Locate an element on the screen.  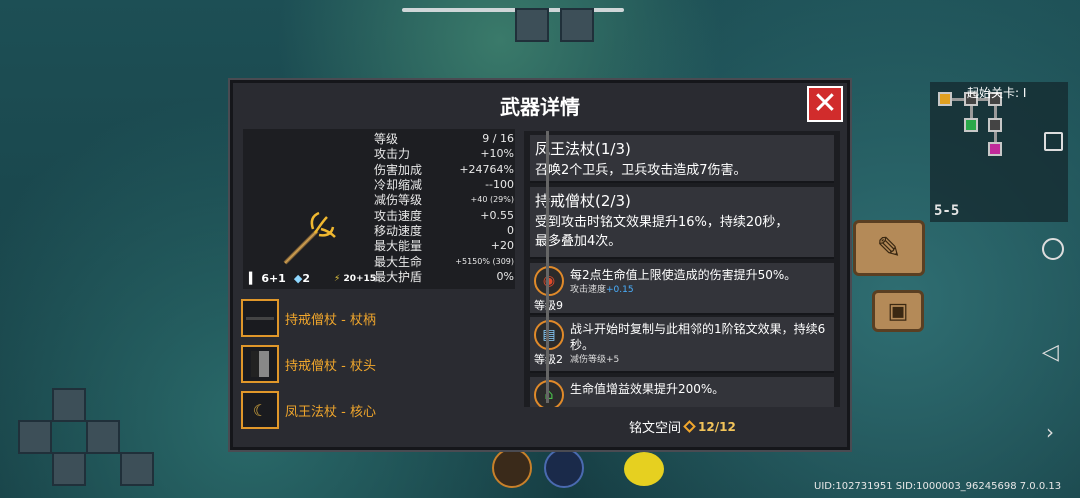
crystal-value: 2 is located at coordinates (306, 278).